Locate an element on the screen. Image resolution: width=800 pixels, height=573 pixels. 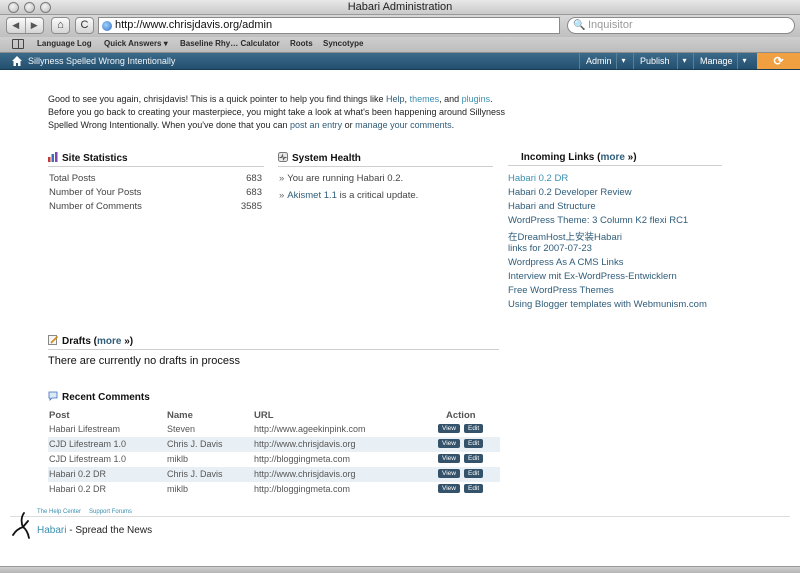
stat-label: Number of Your Posts is located at coordinates (95, 192).